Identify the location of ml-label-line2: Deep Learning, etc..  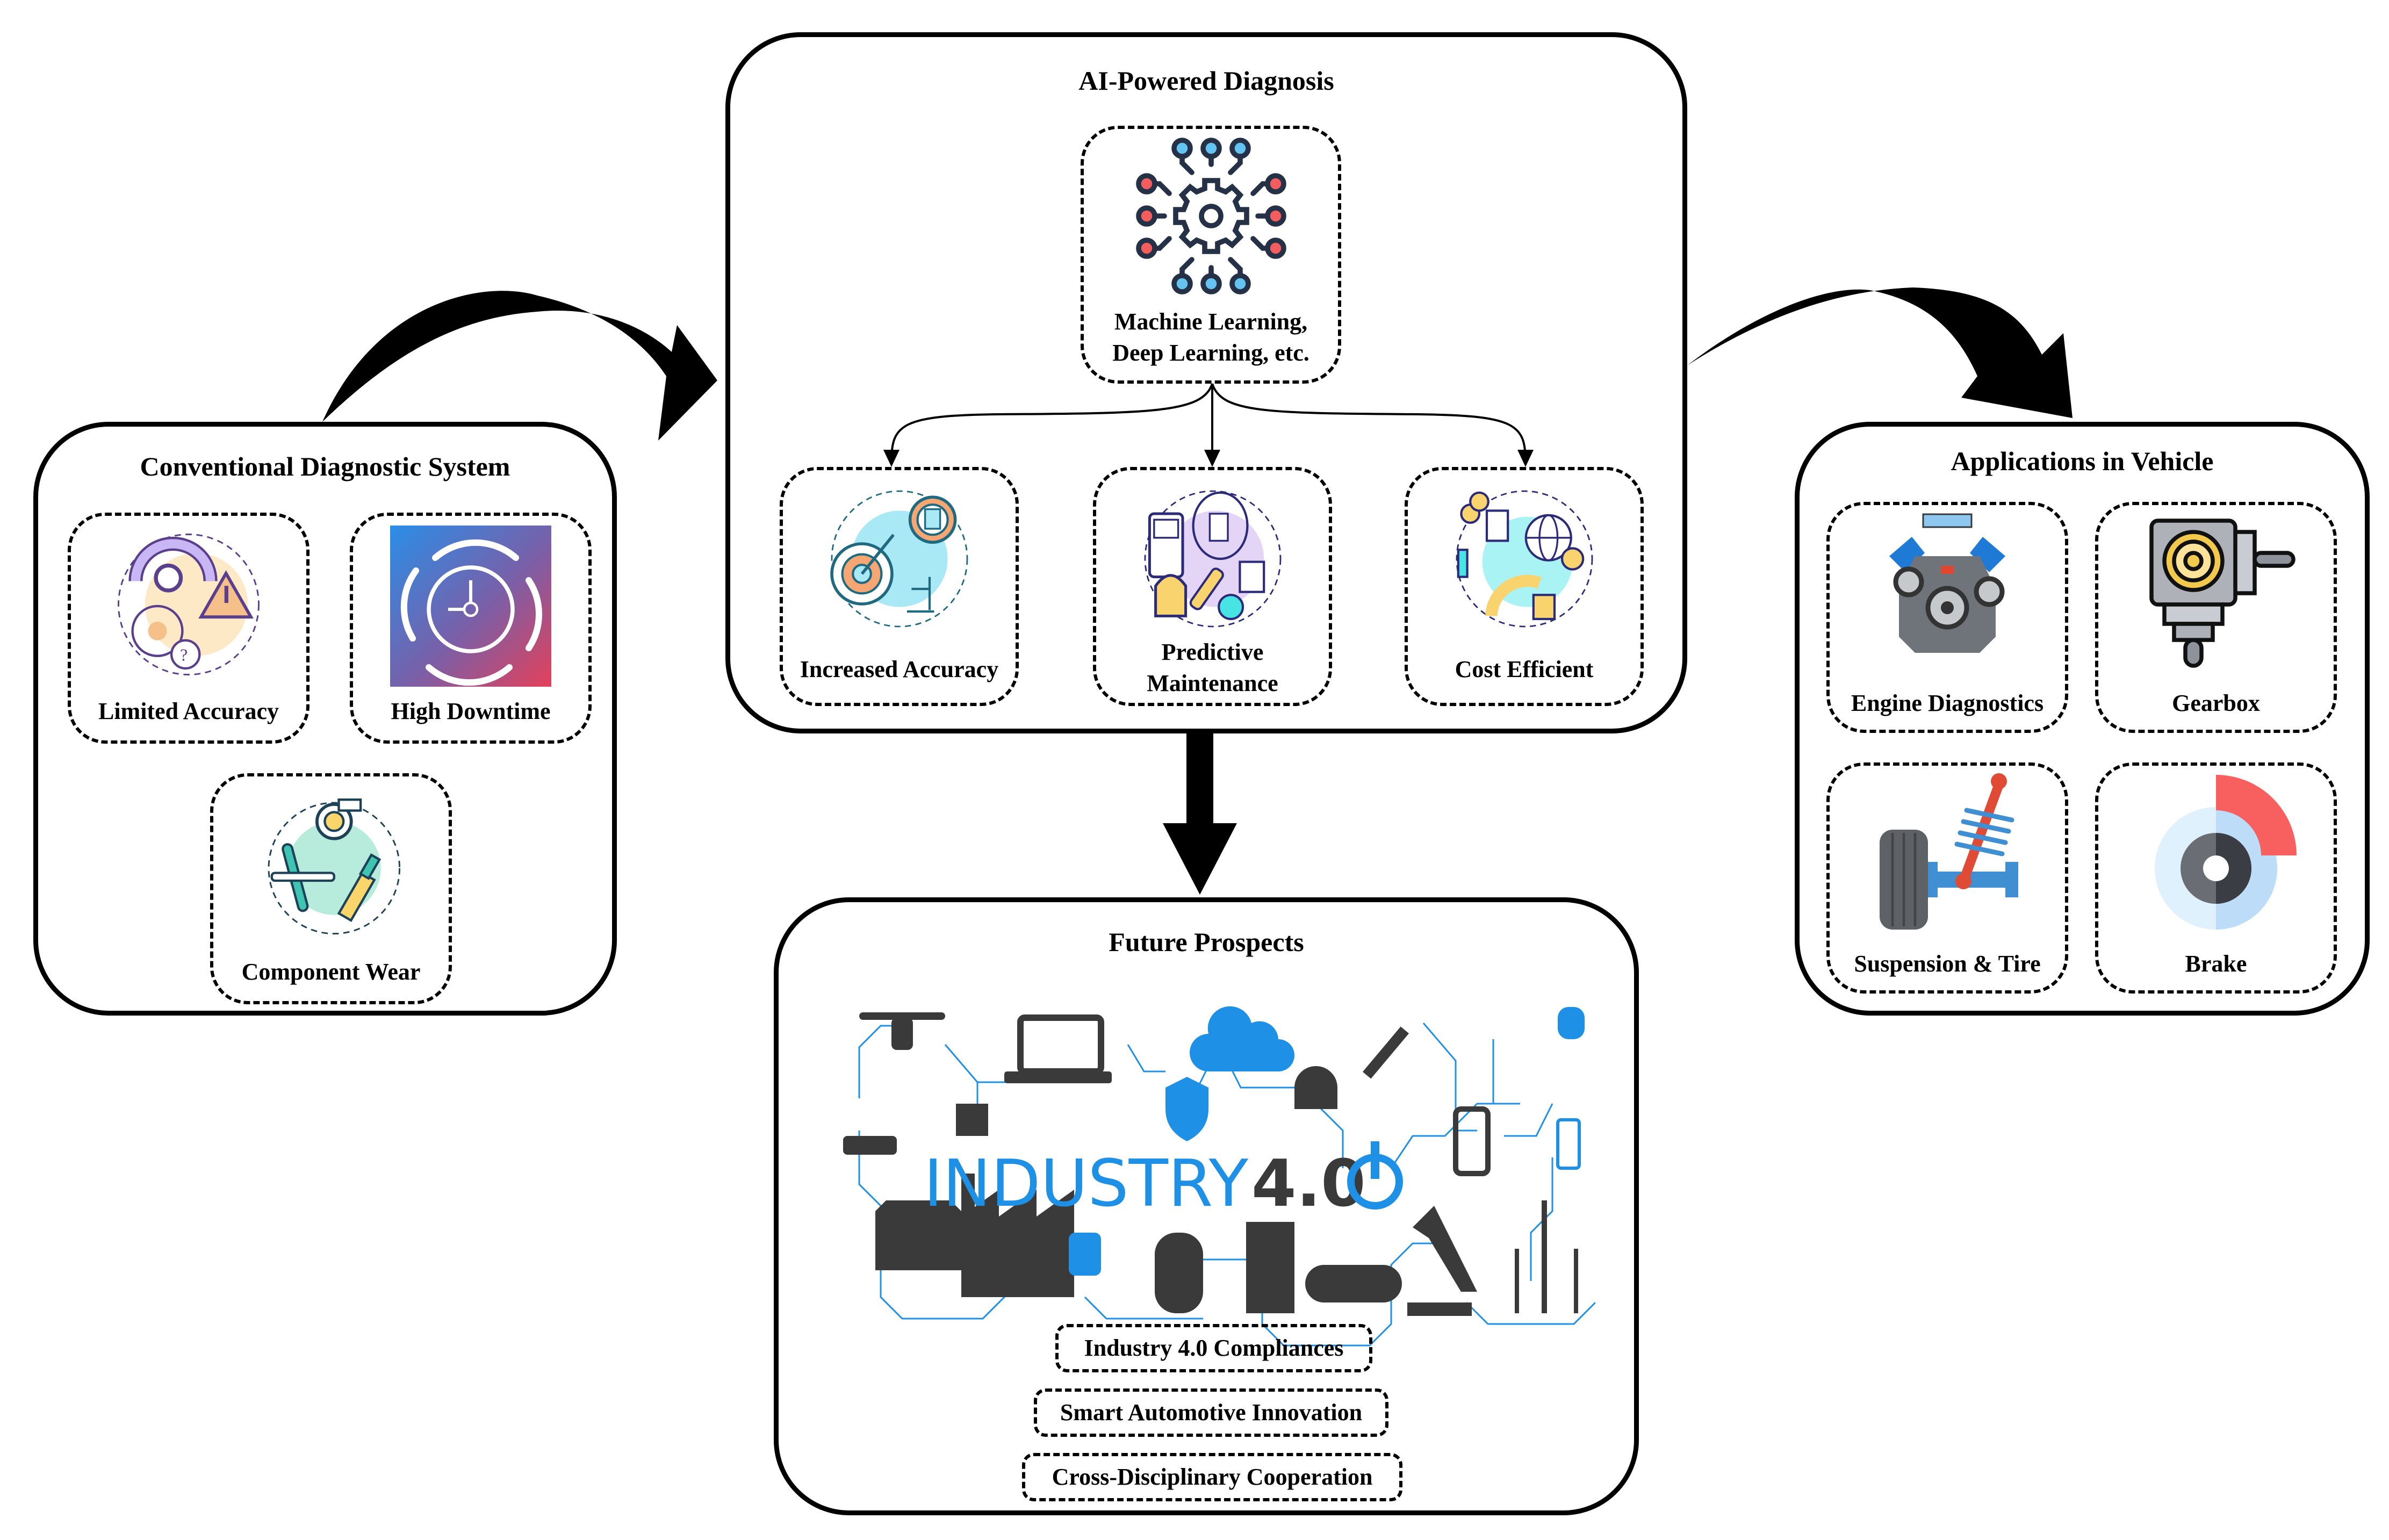
(1210, 353).